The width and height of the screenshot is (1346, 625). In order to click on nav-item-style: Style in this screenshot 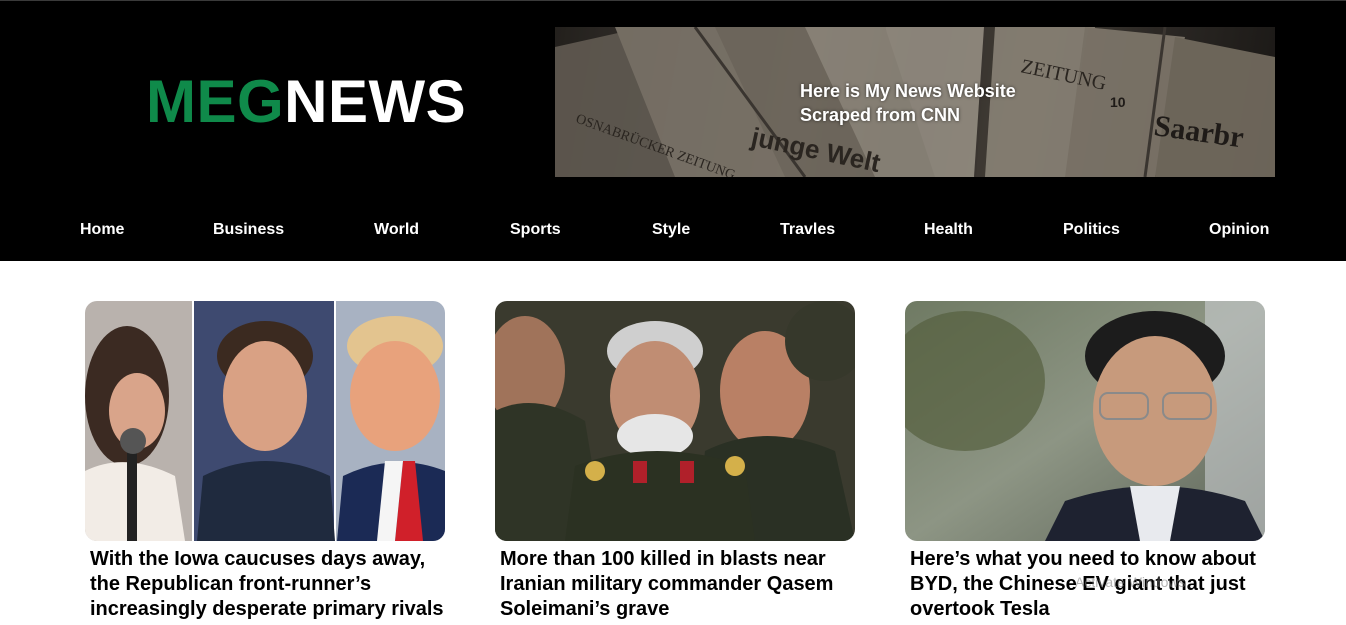, I will do `click(671, 230)`.